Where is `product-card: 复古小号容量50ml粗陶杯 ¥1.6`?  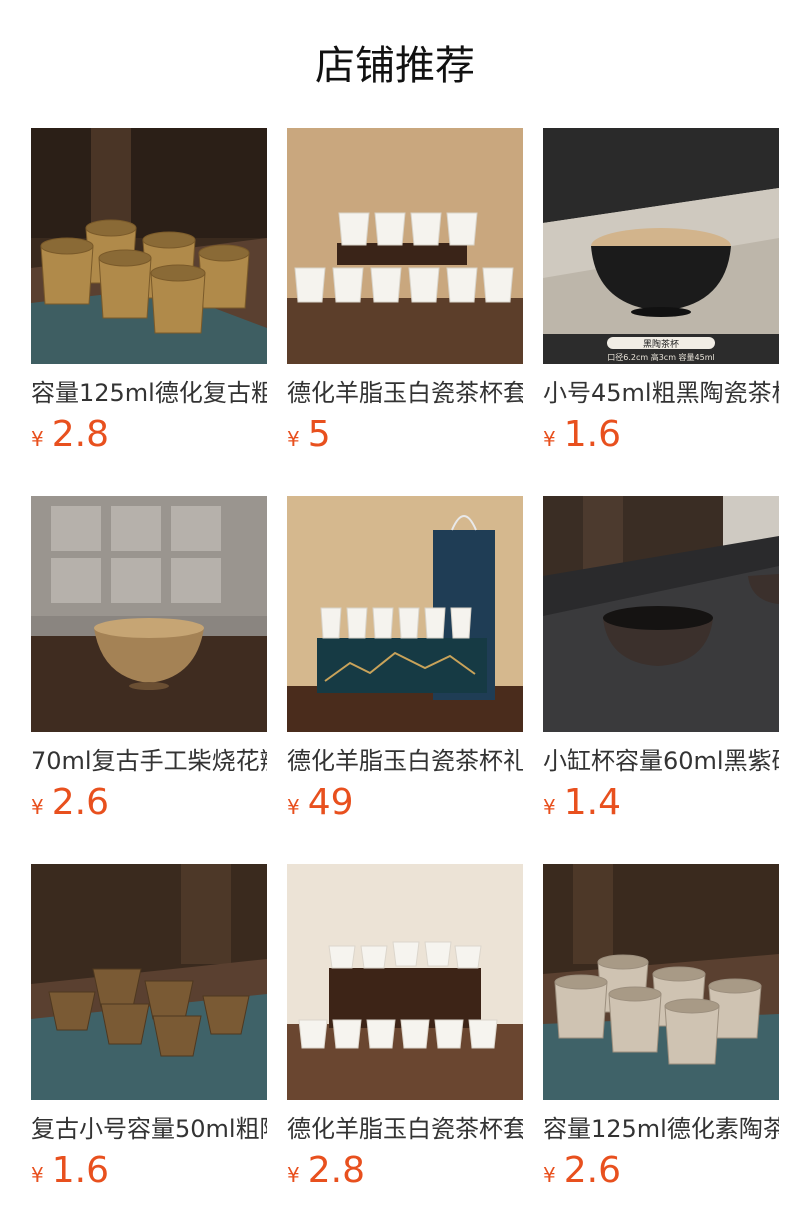 product-card: 复古小号容量50ml粗陶杯 ¥1.6 is located at coordinates (149, 1028).